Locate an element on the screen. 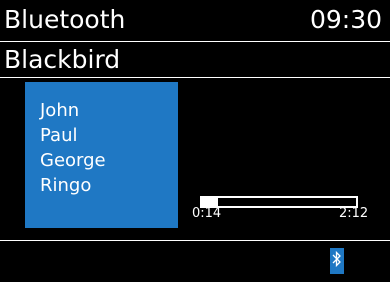  track-title: Blackbird is located at coordinates (62, 59).